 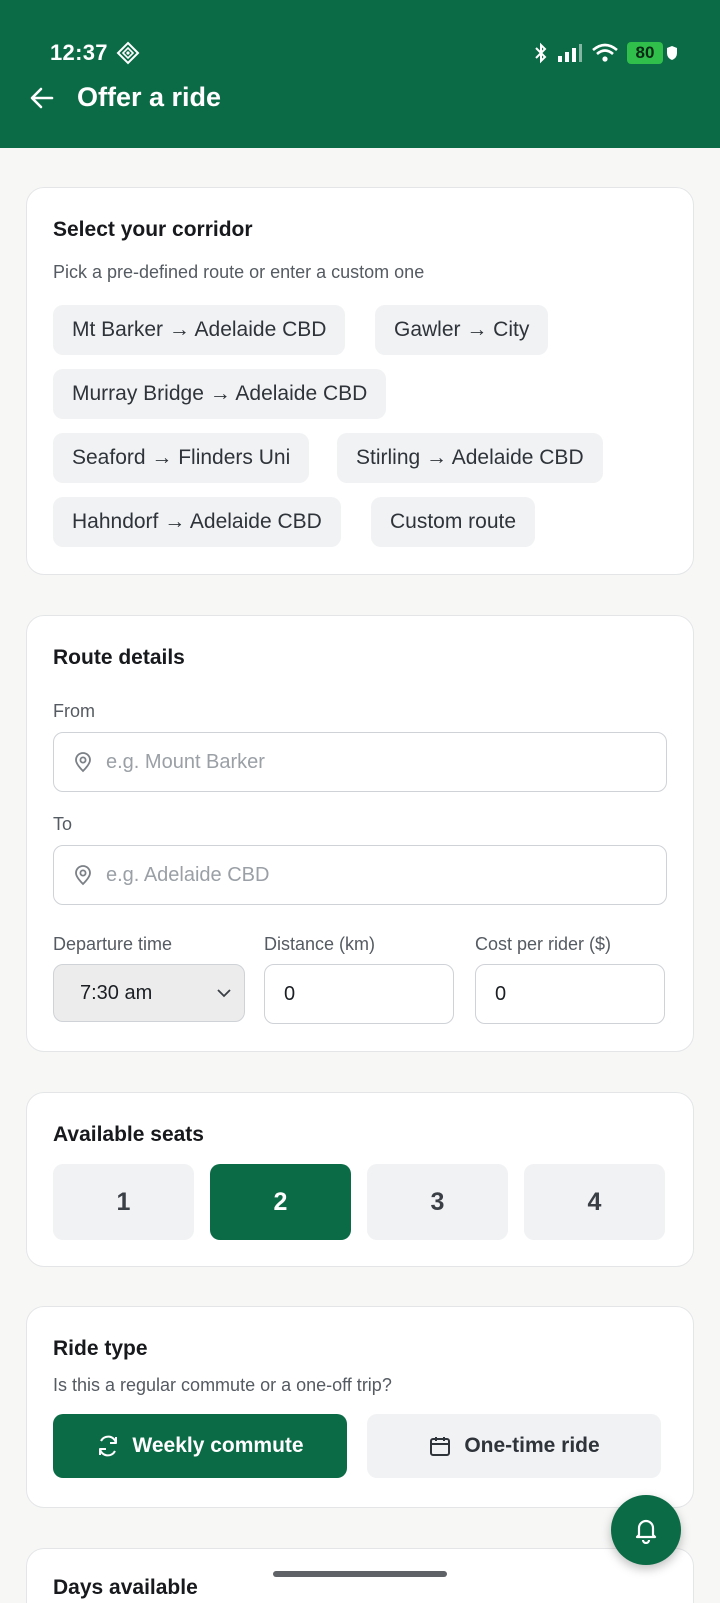 What do you see at coordinates (74, 711) in the screenshot?
I see `from-label: From` at bounding box center [74, 711].